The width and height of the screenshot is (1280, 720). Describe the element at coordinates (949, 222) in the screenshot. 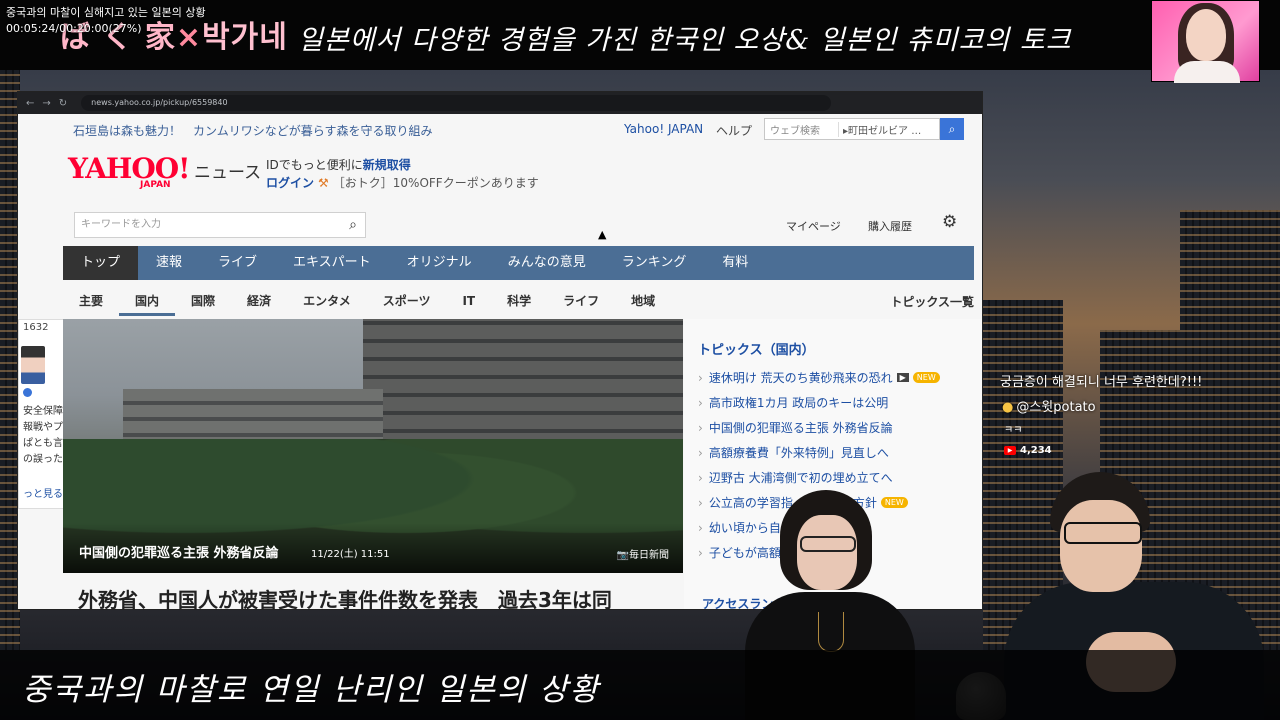

I see `gear-icon: ⚙` at that location.